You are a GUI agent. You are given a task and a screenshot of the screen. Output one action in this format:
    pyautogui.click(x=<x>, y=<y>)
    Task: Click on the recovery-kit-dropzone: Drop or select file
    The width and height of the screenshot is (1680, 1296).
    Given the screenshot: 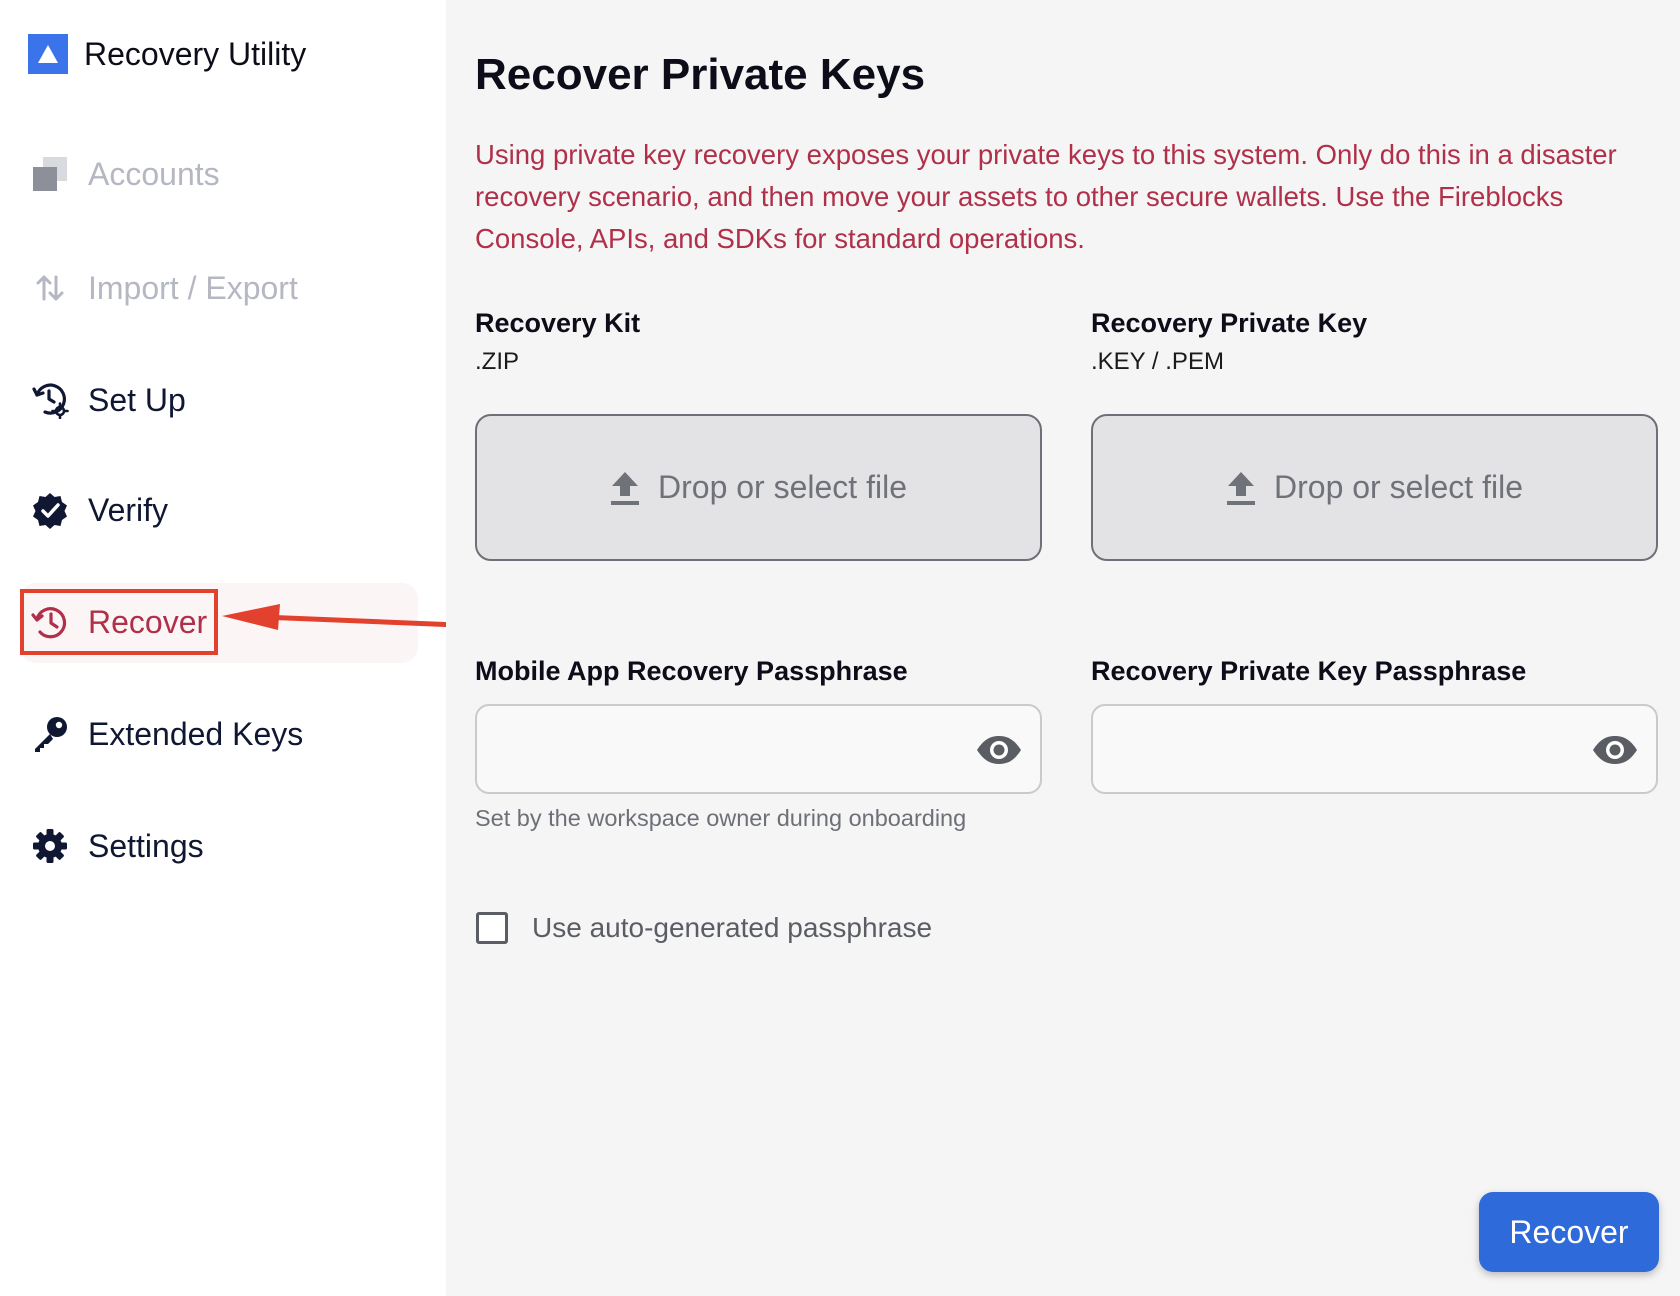 What is the action you would take?
    pyautogui.click(x=758, y=487)
    